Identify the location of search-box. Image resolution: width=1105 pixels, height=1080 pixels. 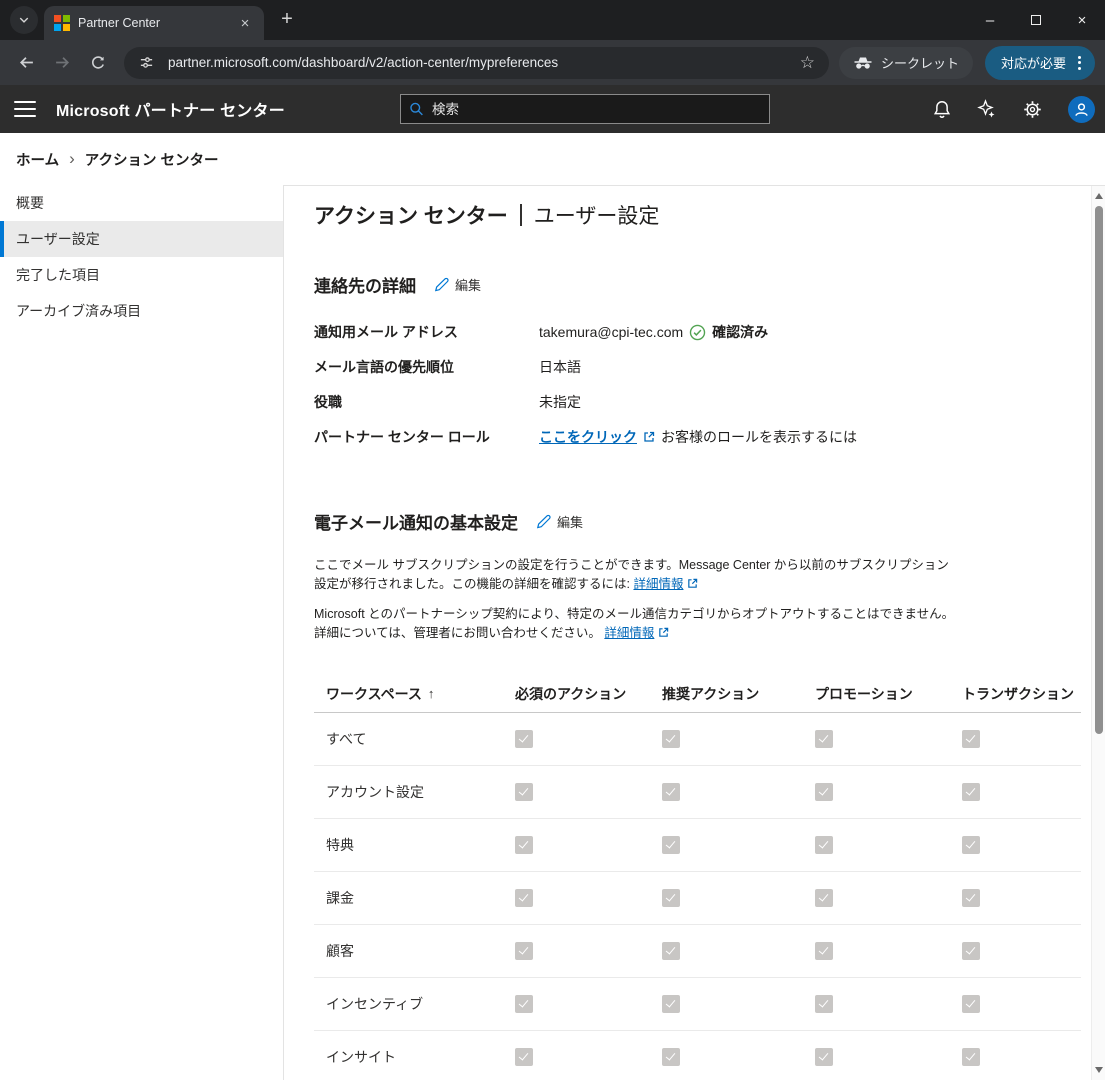
(585, 109).